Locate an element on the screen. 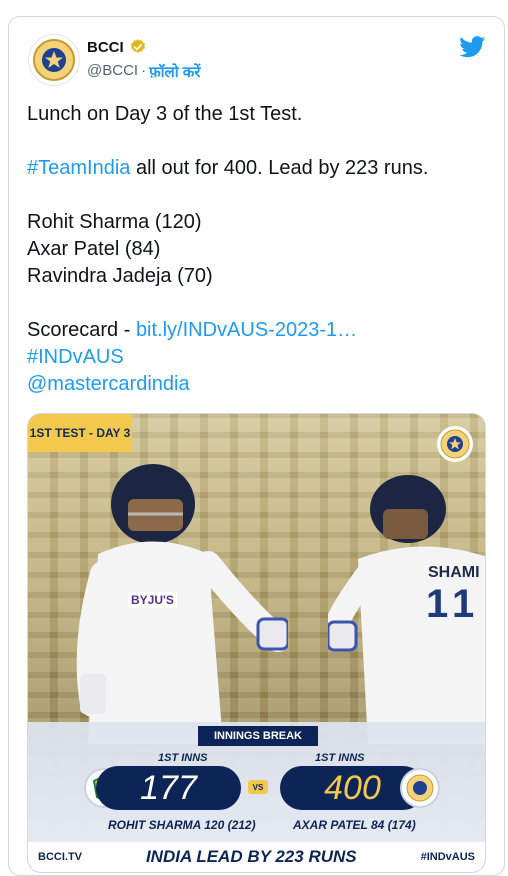 This screenshot has width=508, height=876. aus-score: 177 is located at coordinates (168, 788).